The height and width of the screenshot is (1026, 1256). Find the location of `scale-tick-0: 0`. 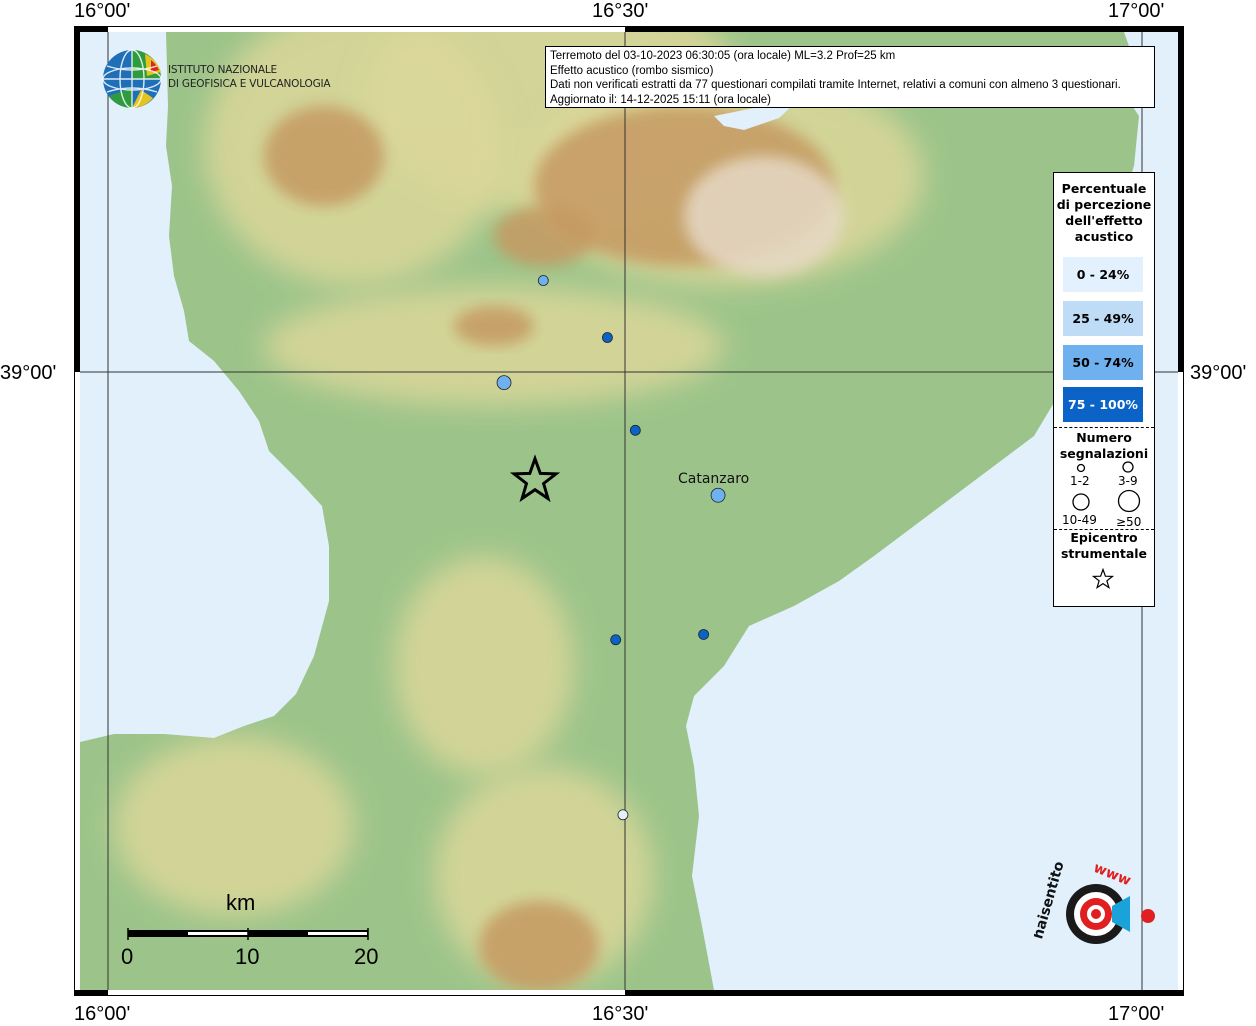

scale-tick-0: 0 is located at coordinates (127, 956).